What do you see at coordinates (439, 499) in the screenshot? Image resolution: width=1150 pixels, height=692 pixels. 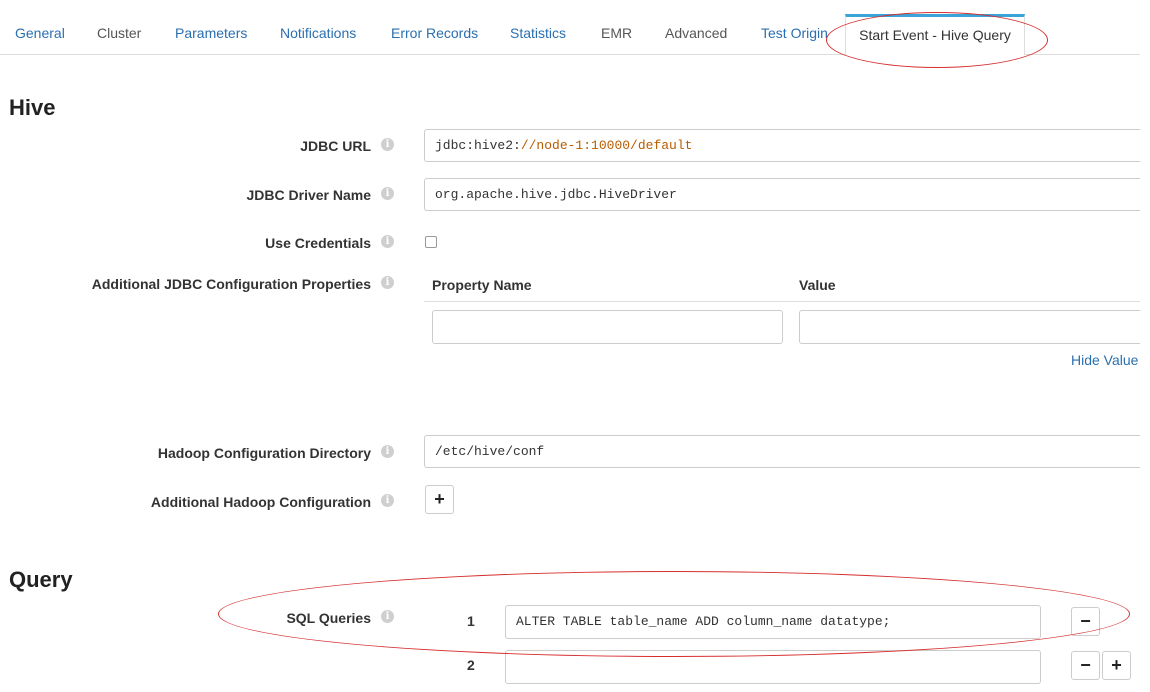 I see `add-hadoop-config-button: +` at bounding box center [439, 499].